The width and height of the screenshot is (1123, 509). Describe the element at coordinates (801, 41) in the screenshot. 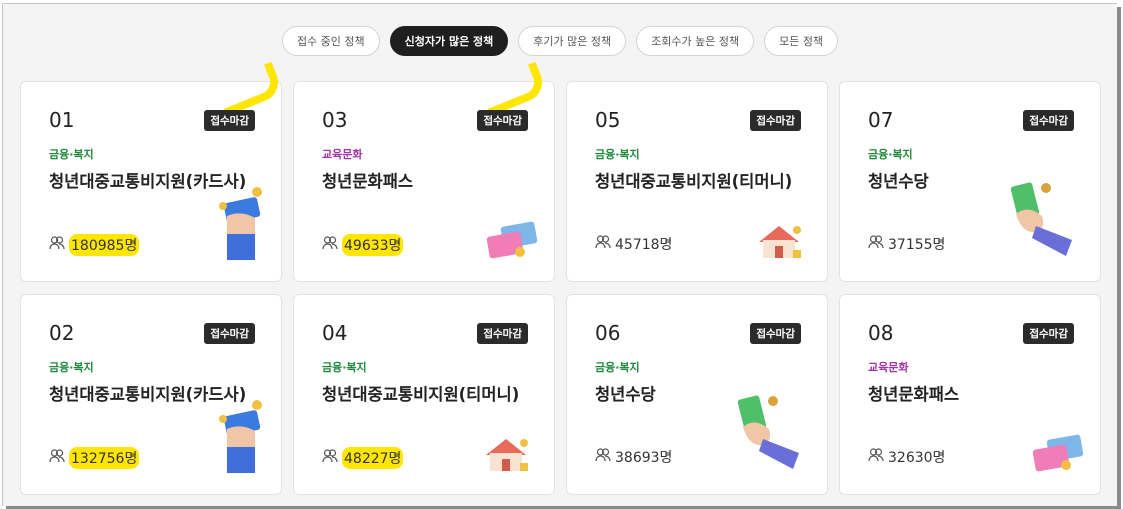

I see `tab-all-policies: 모든 정책` at that location.